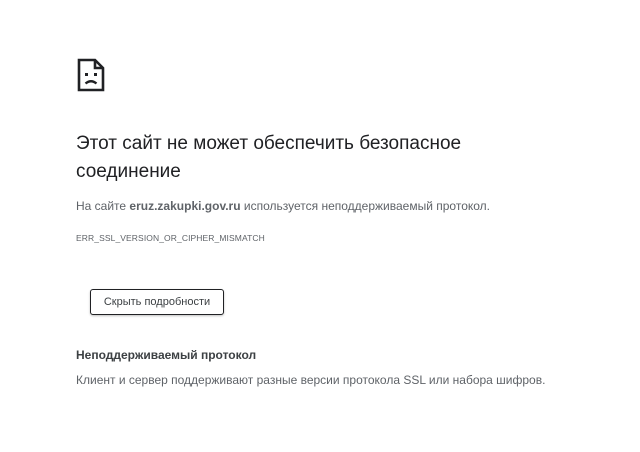  Describe the element at coordinates (166, 355) in the screenshot. I see `details-heading: Неподдерживаемый протокол` at that location.